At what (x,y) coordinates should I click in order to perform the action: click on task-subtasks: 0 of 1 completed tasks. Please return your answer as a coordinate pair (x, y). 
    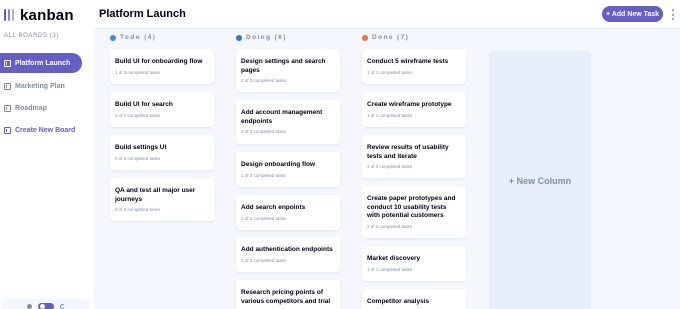
    Looking at the image, I should click on (138, 115).